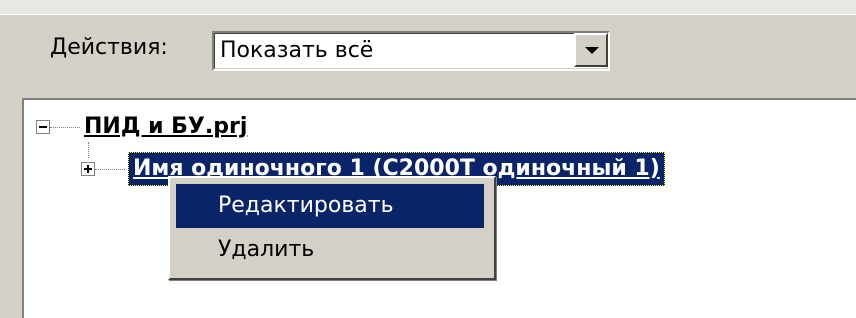  I want to click on plus-icon-vertical, so click(88, 169).